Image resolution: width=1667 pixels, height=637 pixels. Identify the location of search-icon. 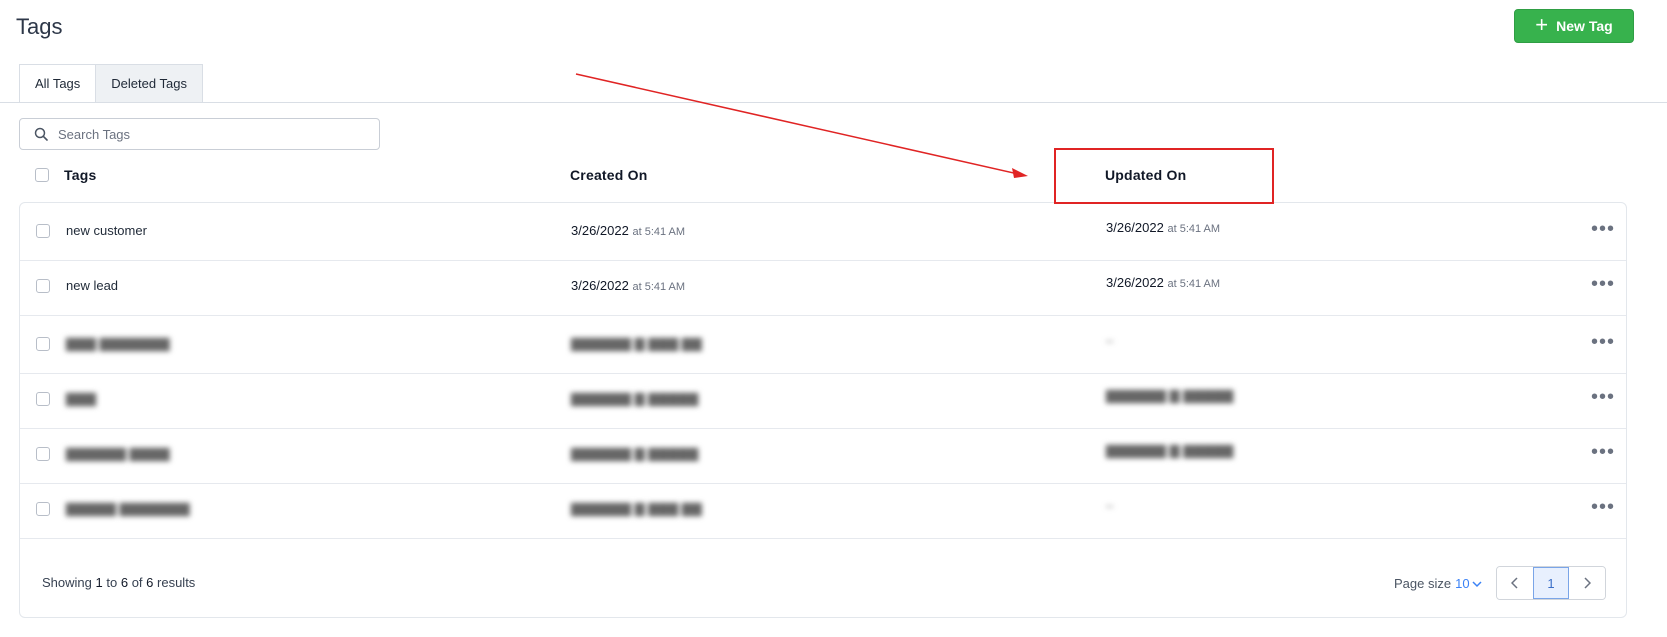
(41, 134).